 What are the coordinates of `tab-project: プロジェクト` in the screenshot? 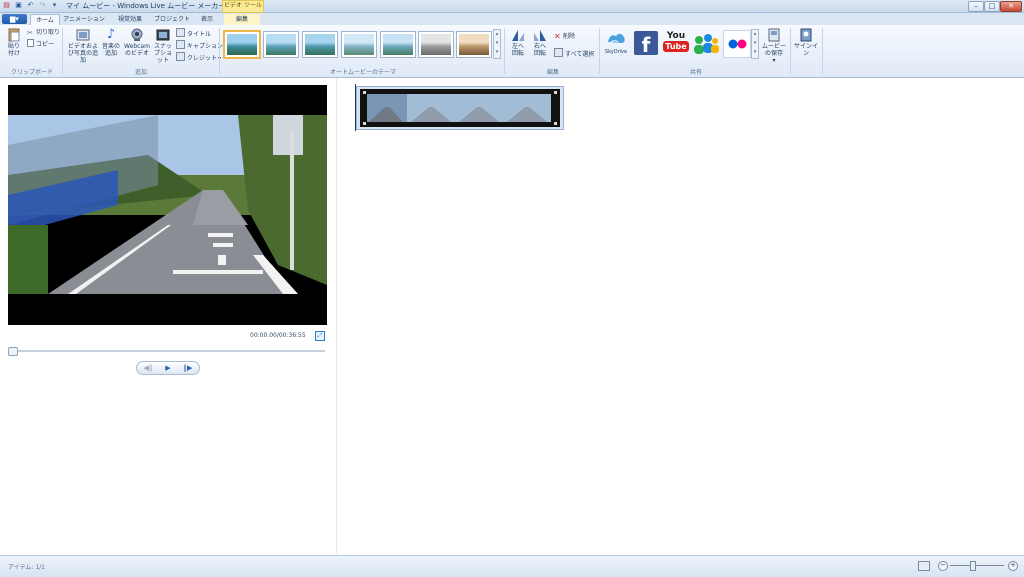 It's located at (172, 19).